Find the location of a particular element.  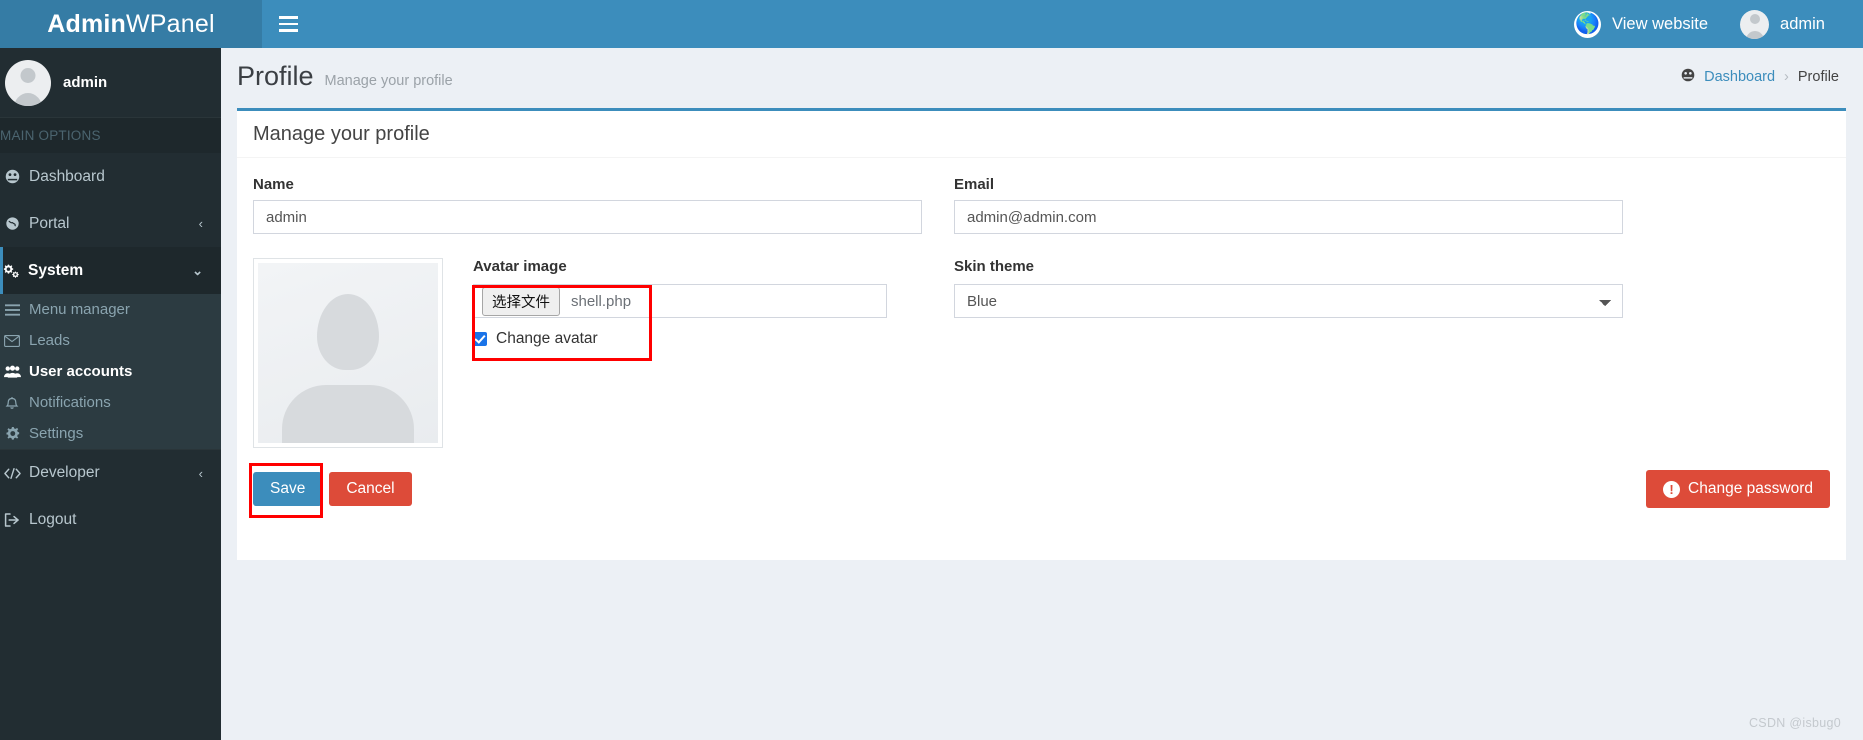

change-password-button: ! Change password is located at coordinates (1738, 489).